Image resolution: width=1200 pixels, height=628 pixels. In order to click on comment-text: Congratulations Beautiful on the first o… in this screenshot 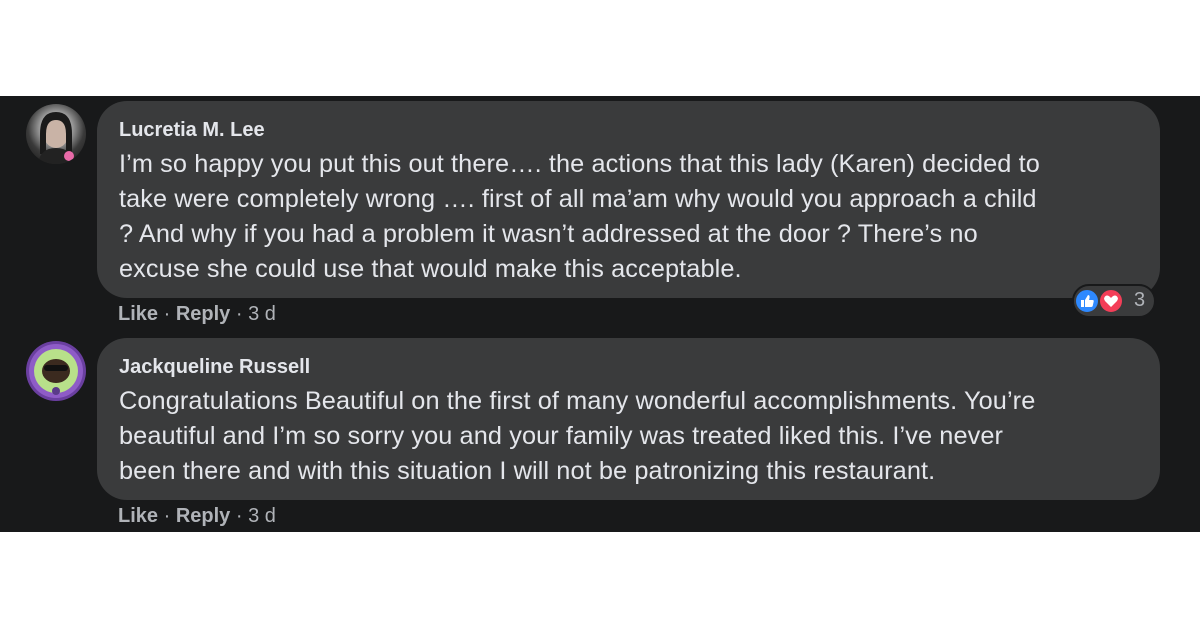, I will do `click(628, 436)`.